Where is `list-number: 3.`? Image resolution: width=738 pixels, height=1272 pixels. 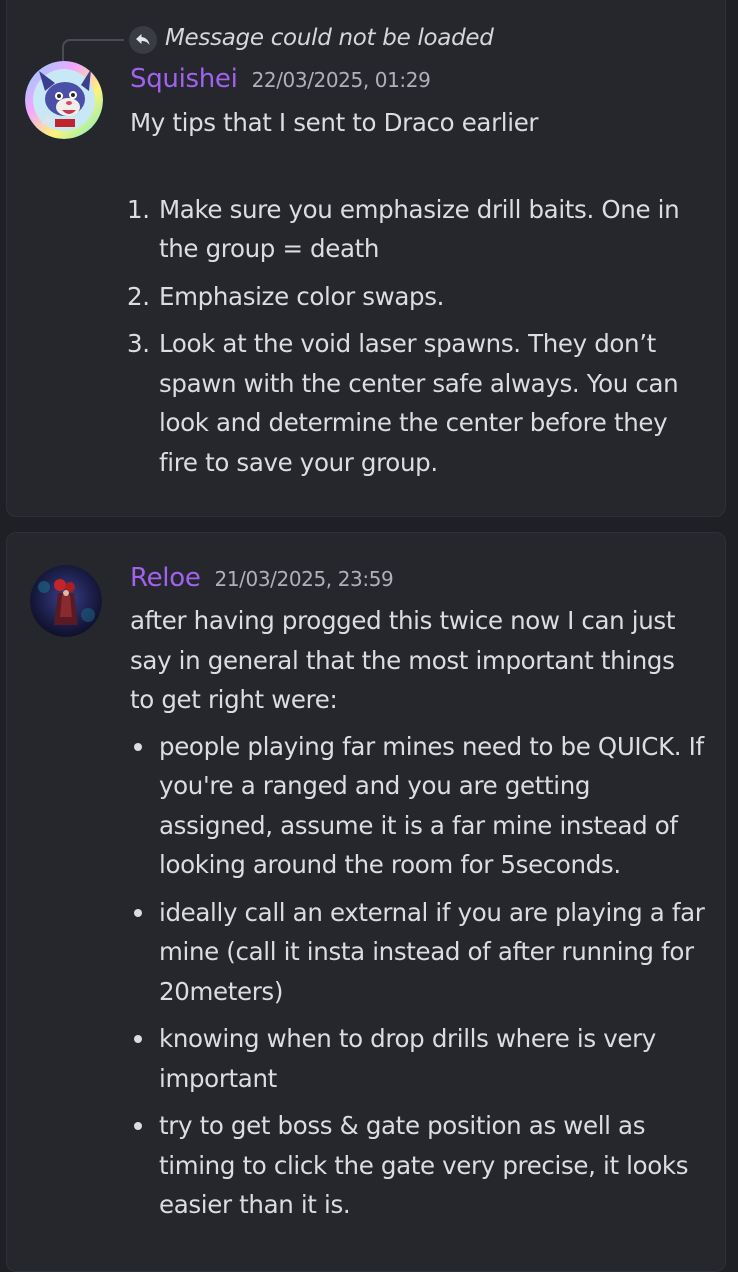
list-number: 3. is located at coordinates (138, 343).